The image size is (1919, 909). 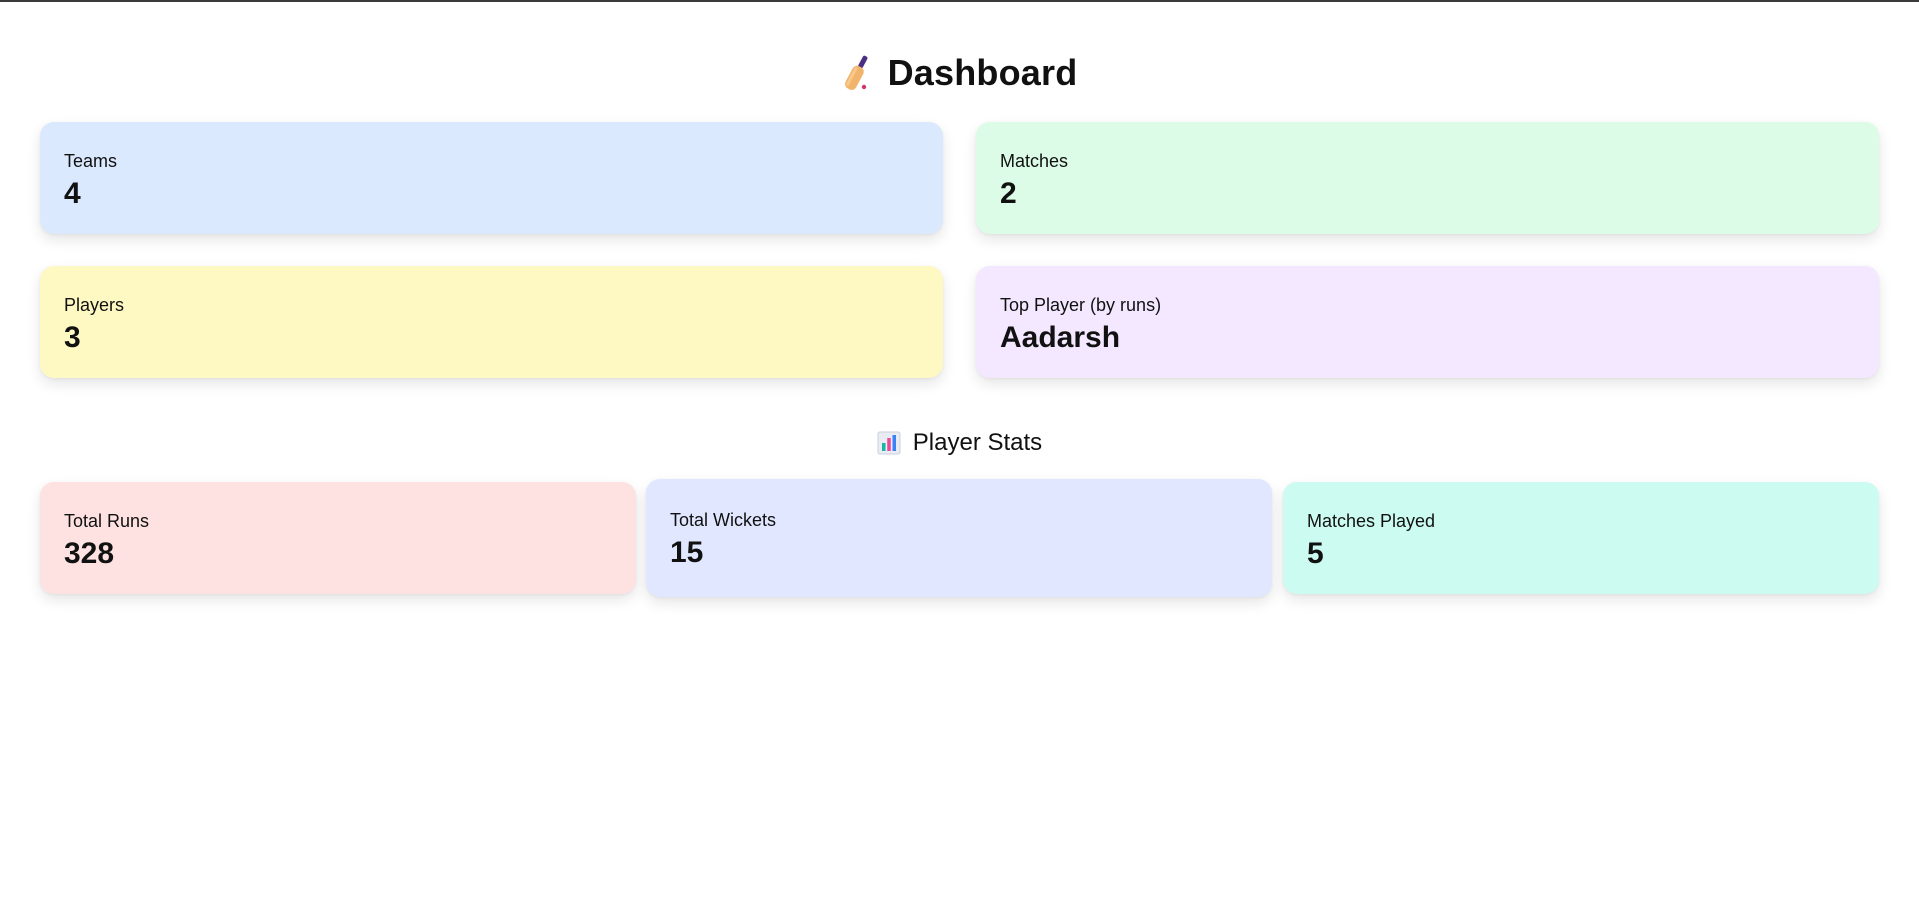 What do you see at coordinates (491, 178) in the screenshot?
I see `teams-card: Teams 4` at bounding box center [491, 178].